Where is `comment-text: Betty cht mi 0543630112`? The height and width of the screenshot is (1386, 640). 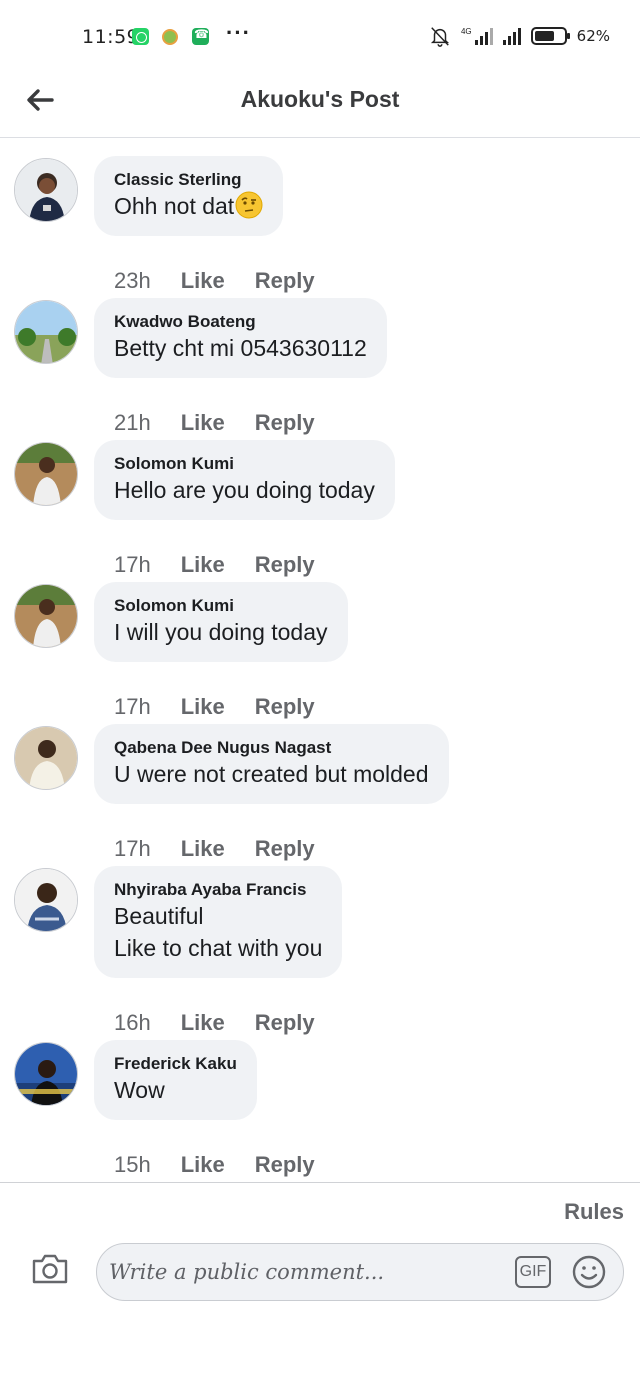 comment-text: Betty cht mi 0543630112 is located at coordinates (240, 348).